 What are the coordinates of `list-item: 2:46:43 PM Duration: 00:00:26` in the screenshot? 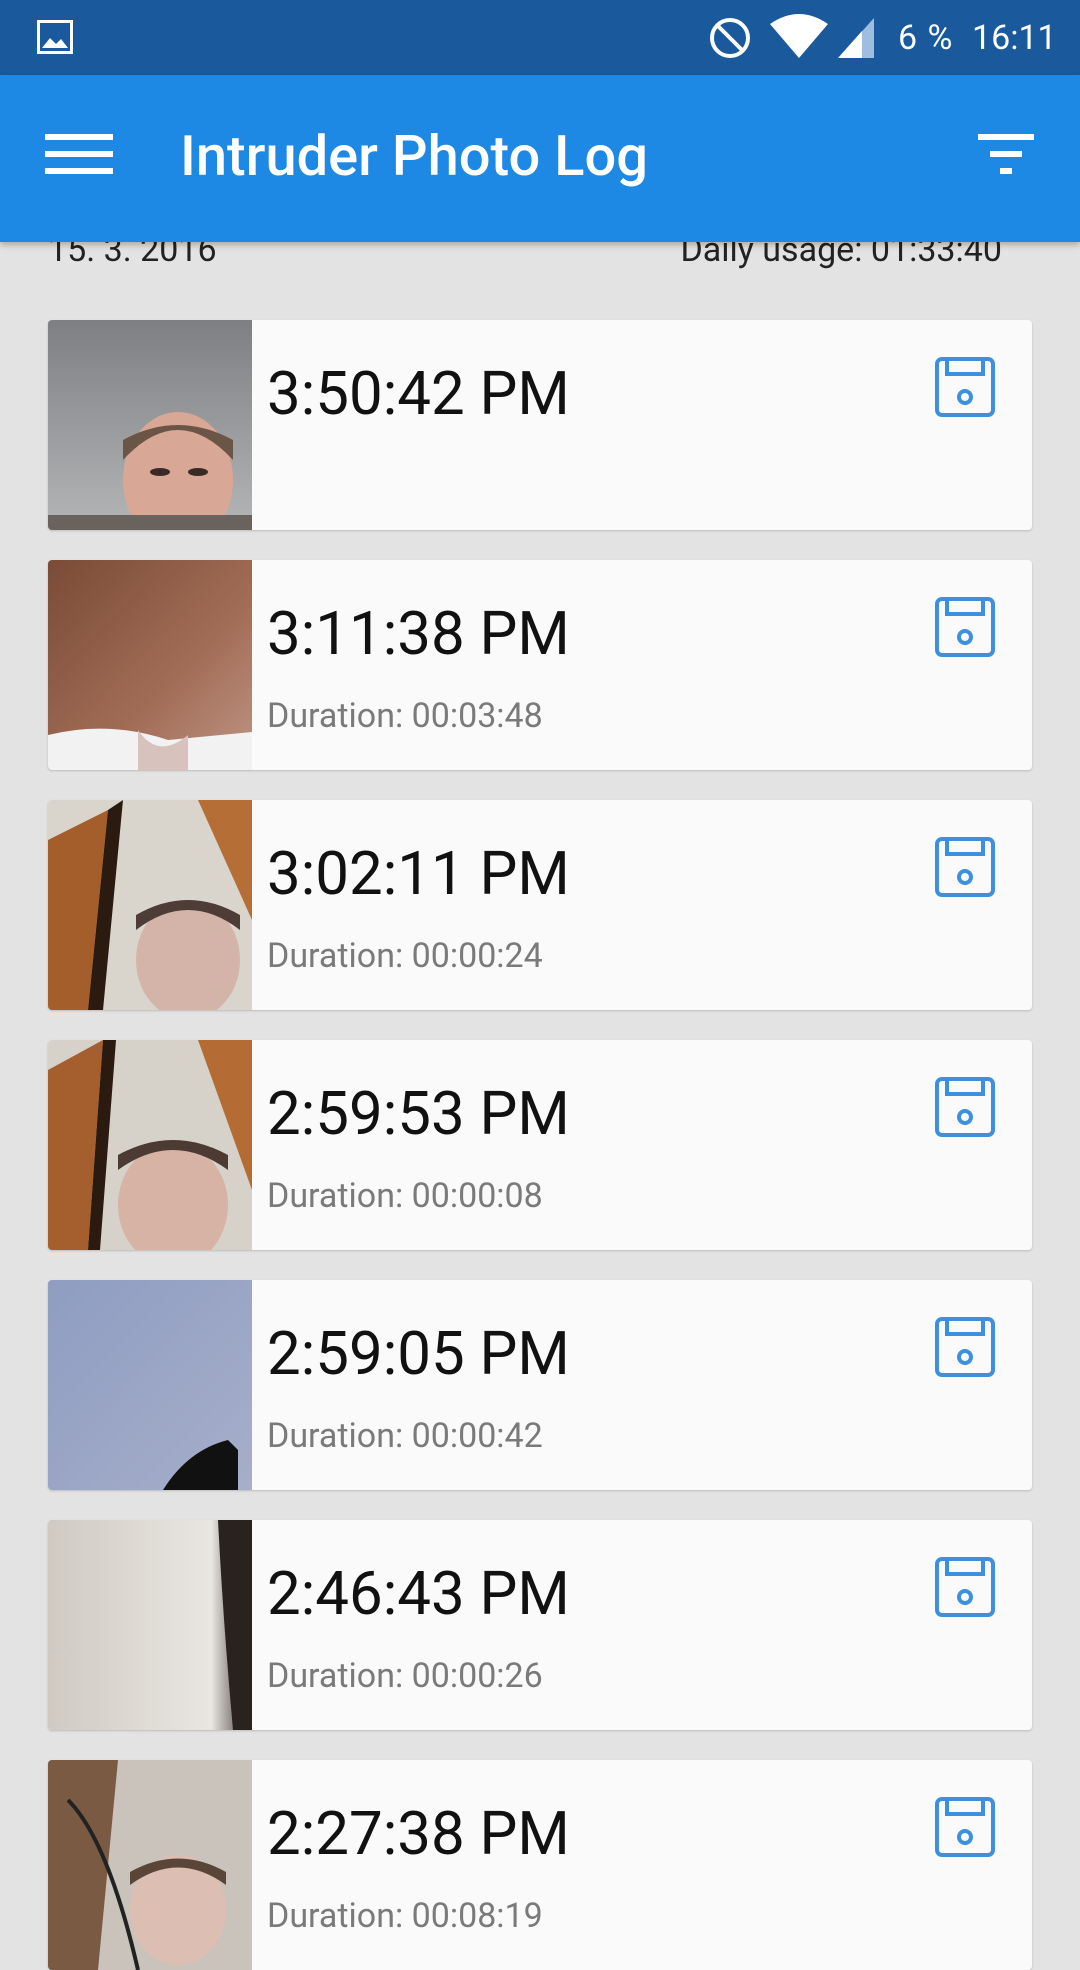 It's located at (540, 1625).